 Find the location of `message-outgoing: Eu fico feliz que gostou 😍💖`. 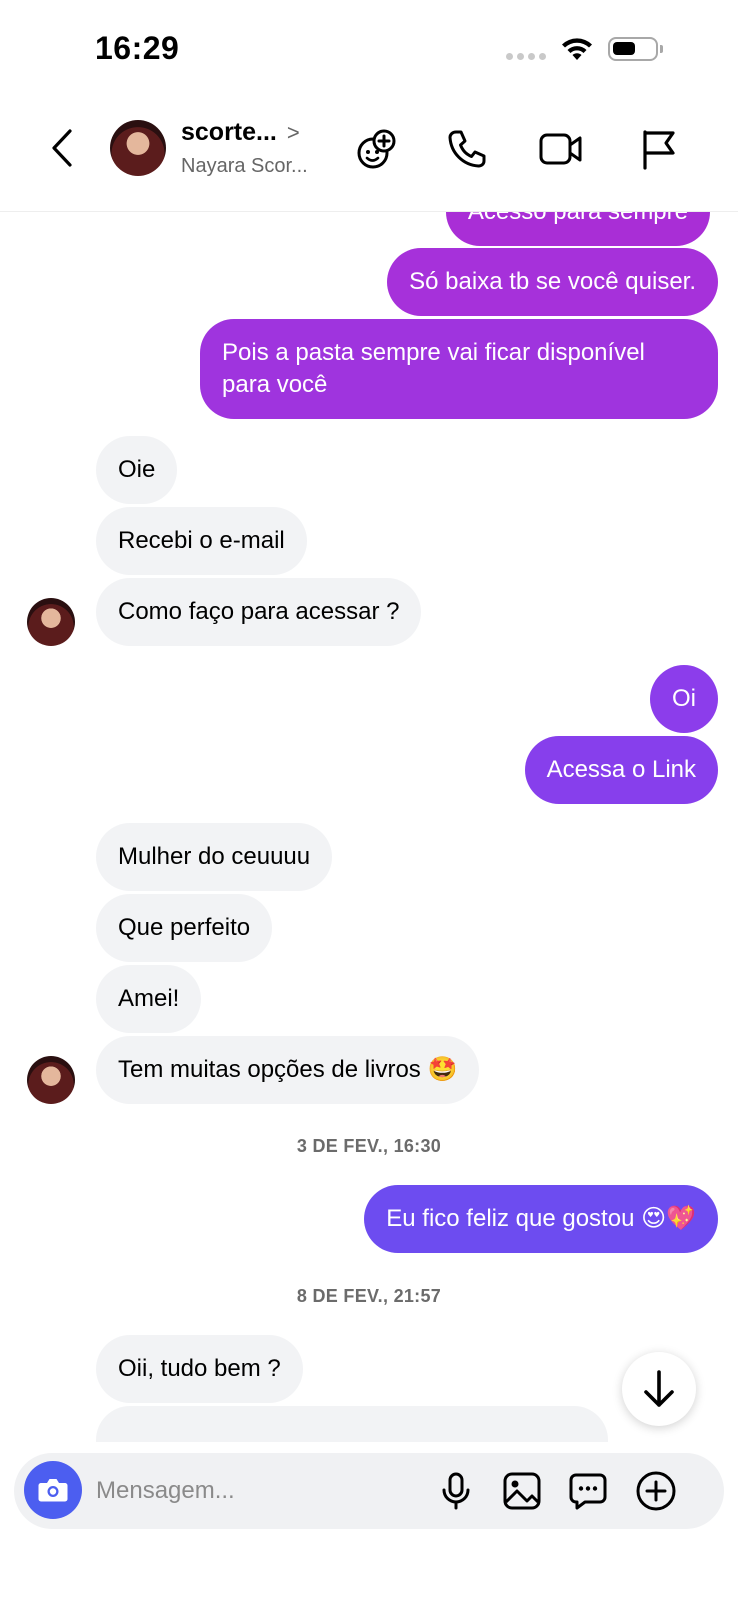

message-outgoing: Eu fico feliz que gostou 😍💖 is located at coordinates (541, 1219).